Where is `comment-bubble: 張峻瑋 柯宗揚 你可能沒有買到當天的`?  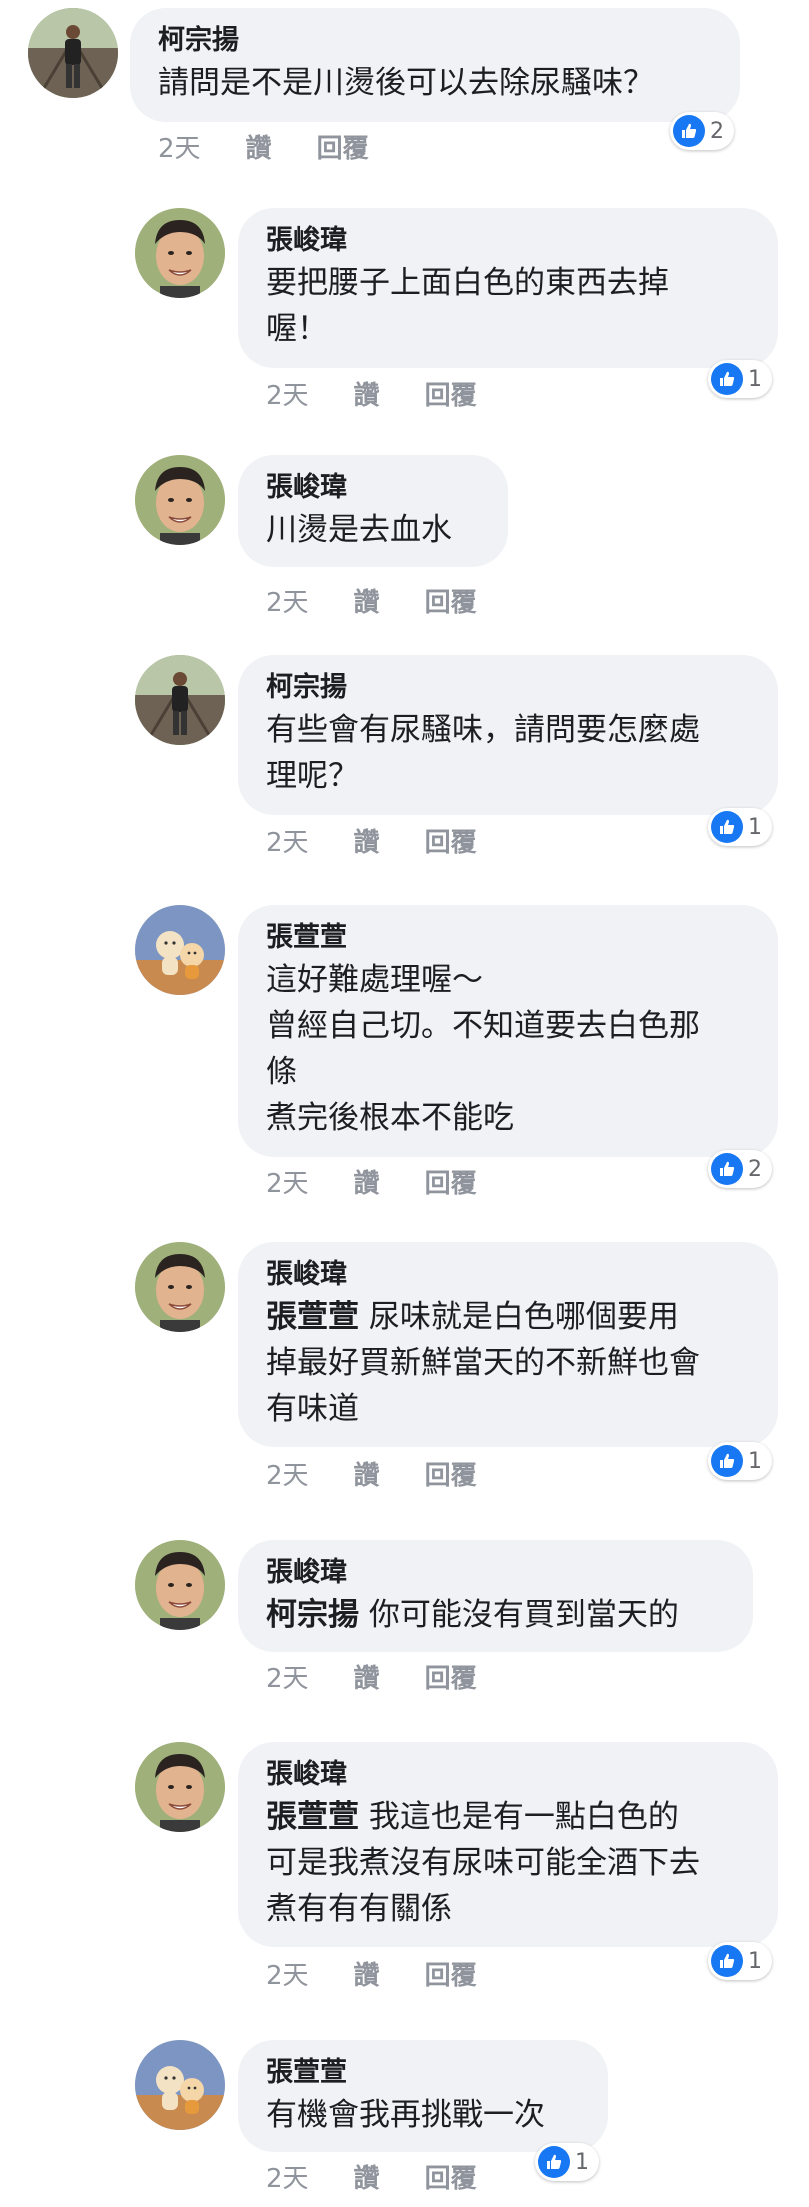
comment-bubble: 張峻瑋 柯宗揚 你可能沒有買到當天的 is located at coordinates (495, 1596).